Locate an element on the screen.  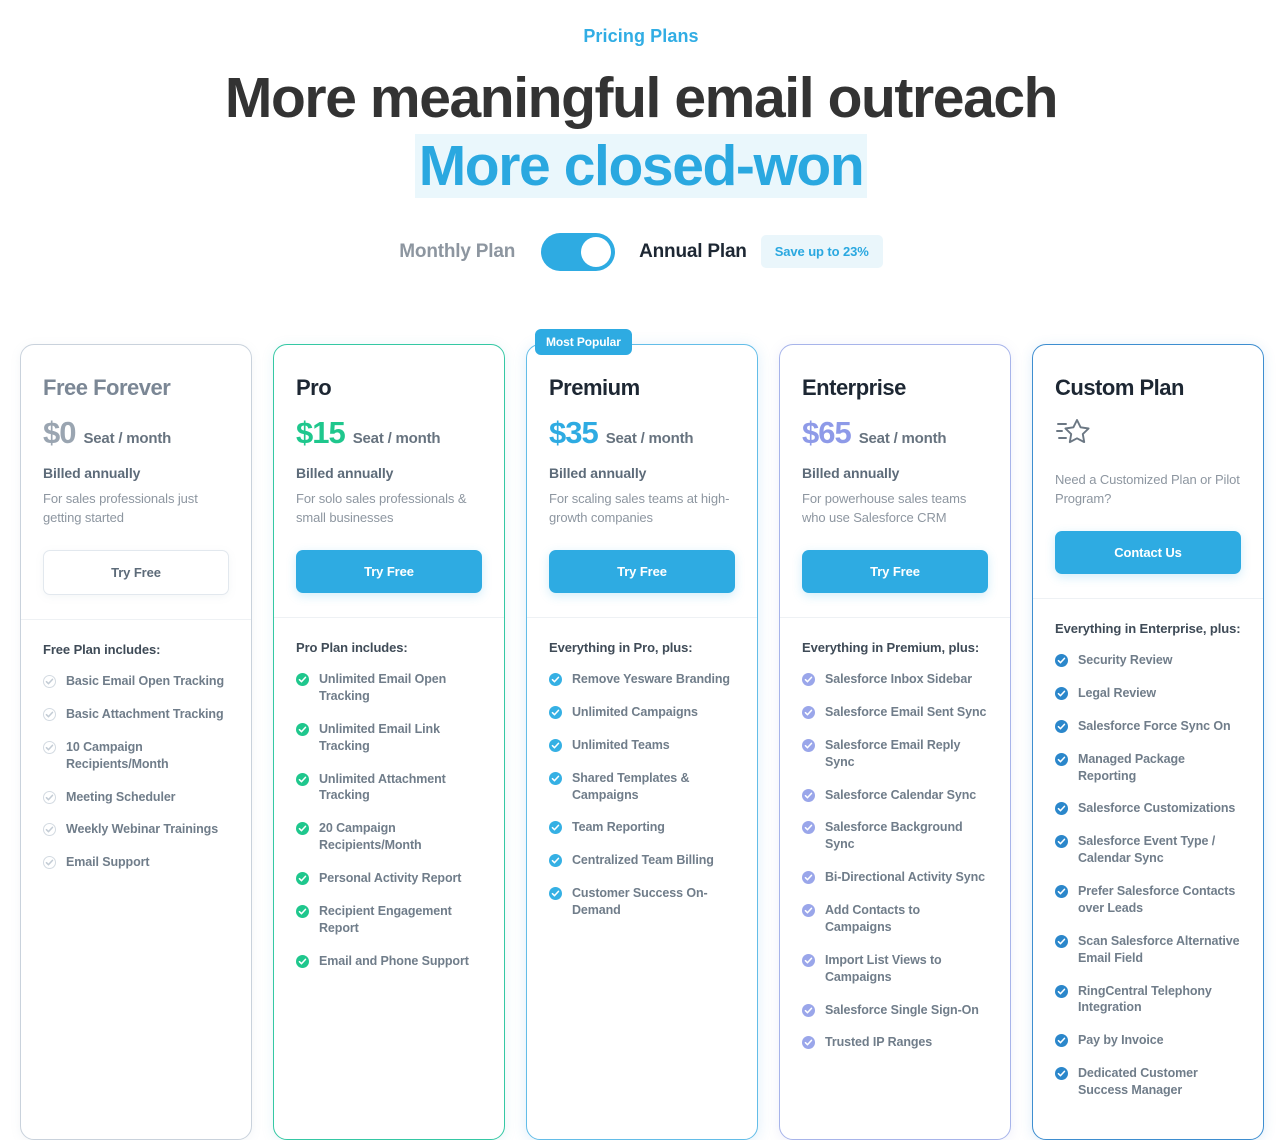
feature-label: Salesforce Single Sign-On is located at coordinates (902, 1009).